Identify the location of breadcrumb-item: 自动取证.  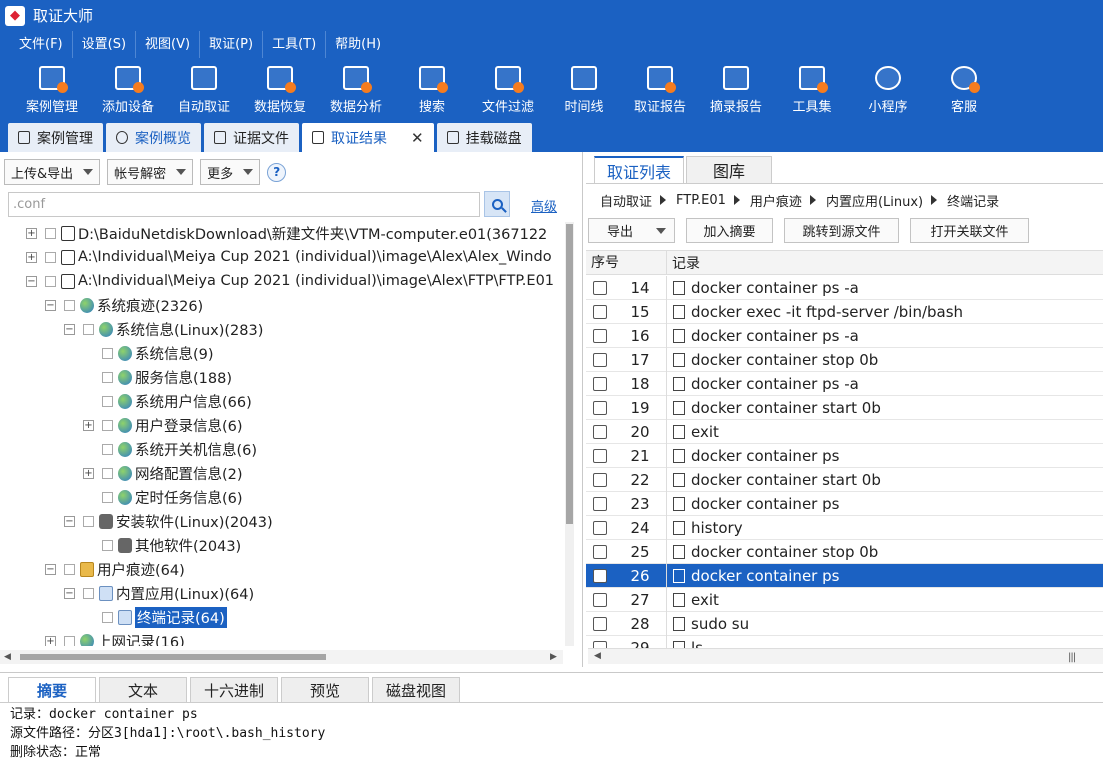
(626, 200).